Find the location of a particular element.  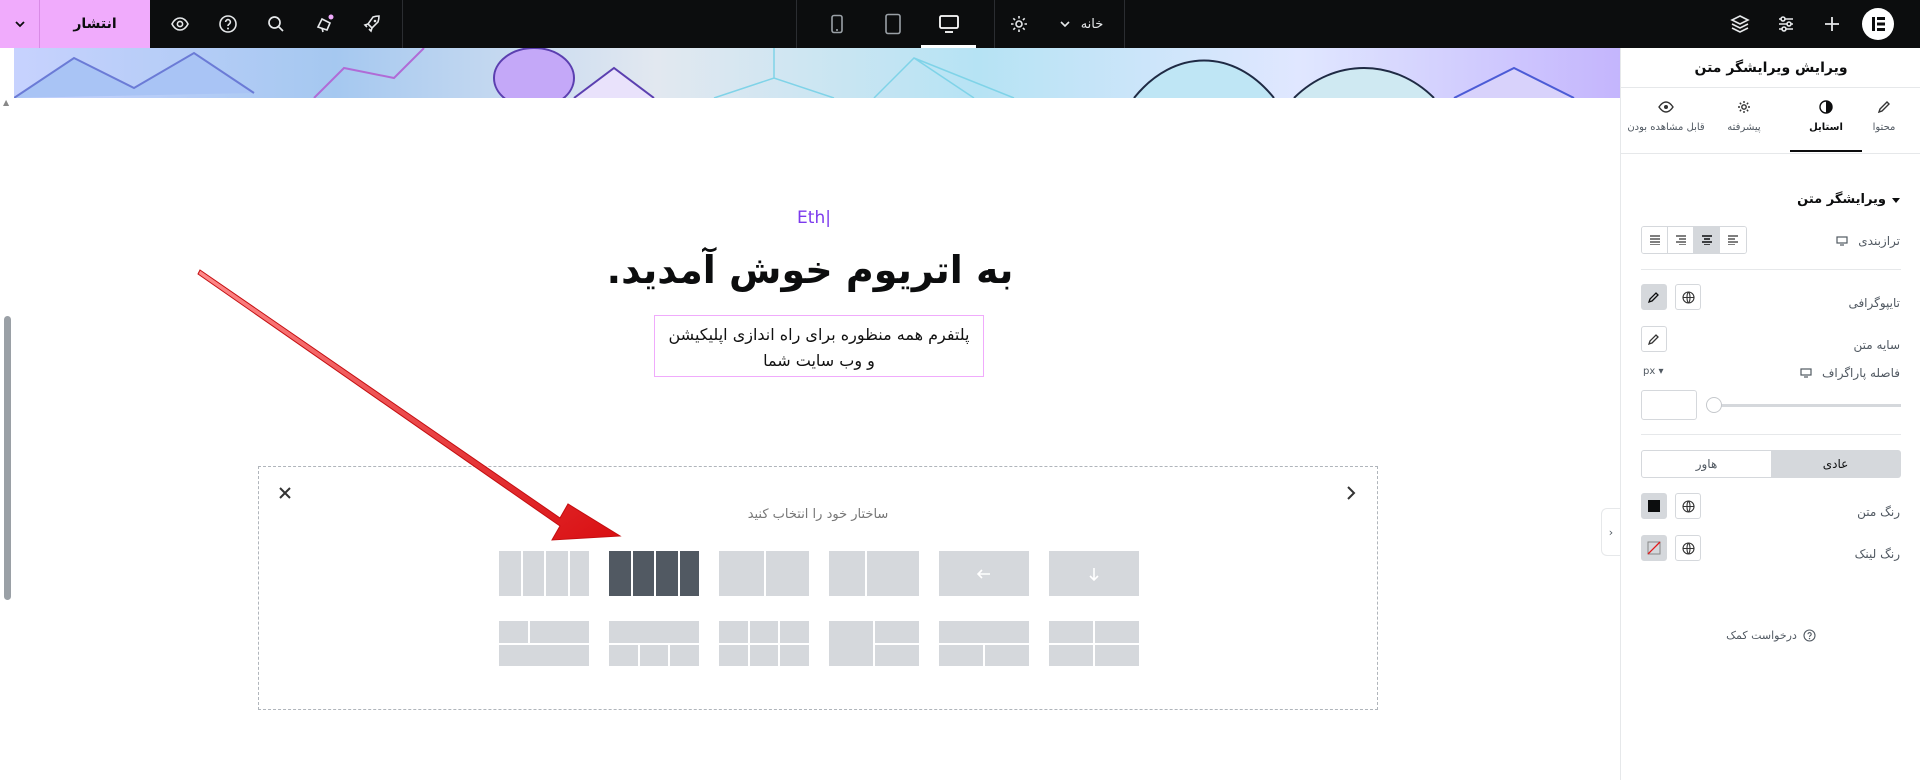

align-right-button is located at coordinates (1681, 240).